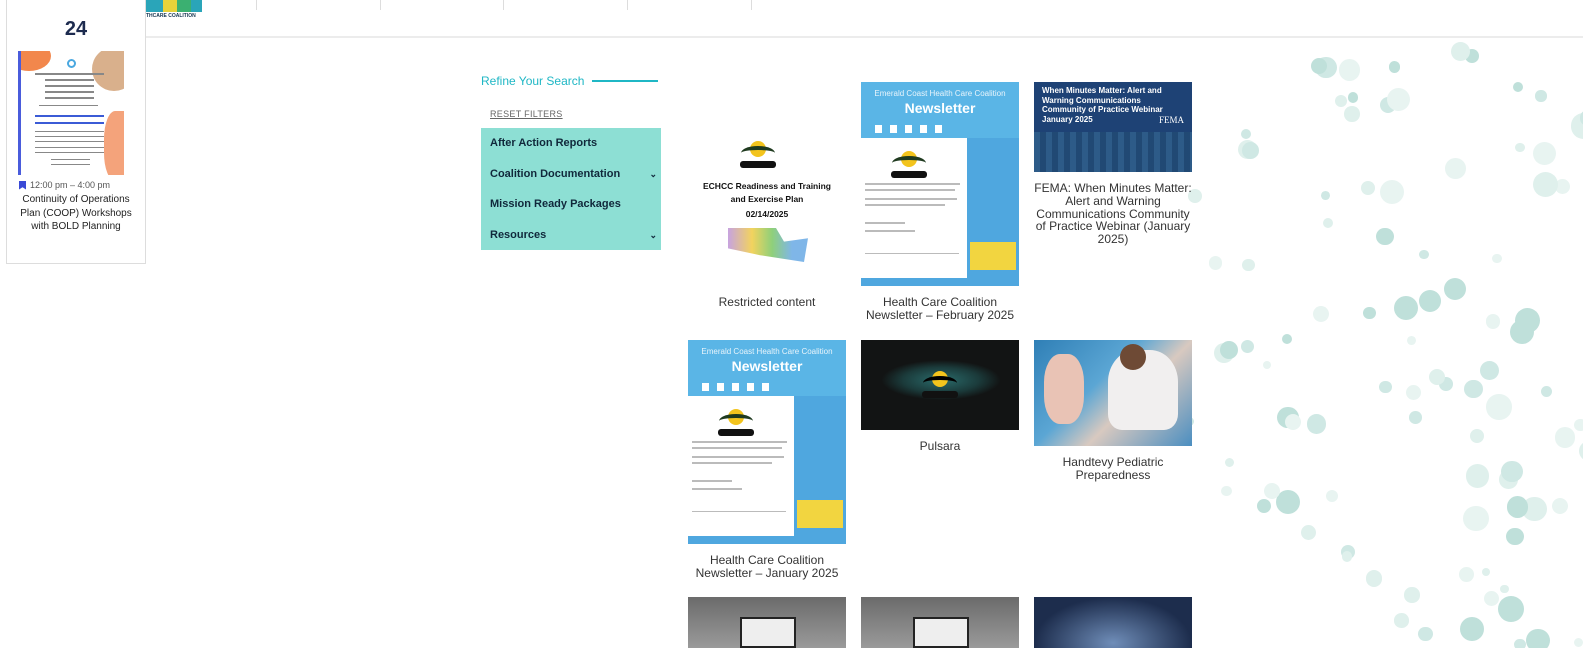 This screenshot has height=648, width=1583. I want to click on echcc-thumb-date: 02/14/2025, so click(767, 214).